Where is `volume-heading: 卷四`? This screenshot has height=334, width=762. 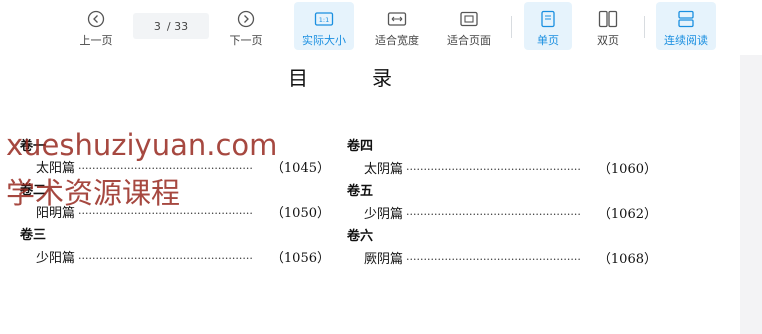 volume-heading: 卷四 is located at coordinates (360, 146).